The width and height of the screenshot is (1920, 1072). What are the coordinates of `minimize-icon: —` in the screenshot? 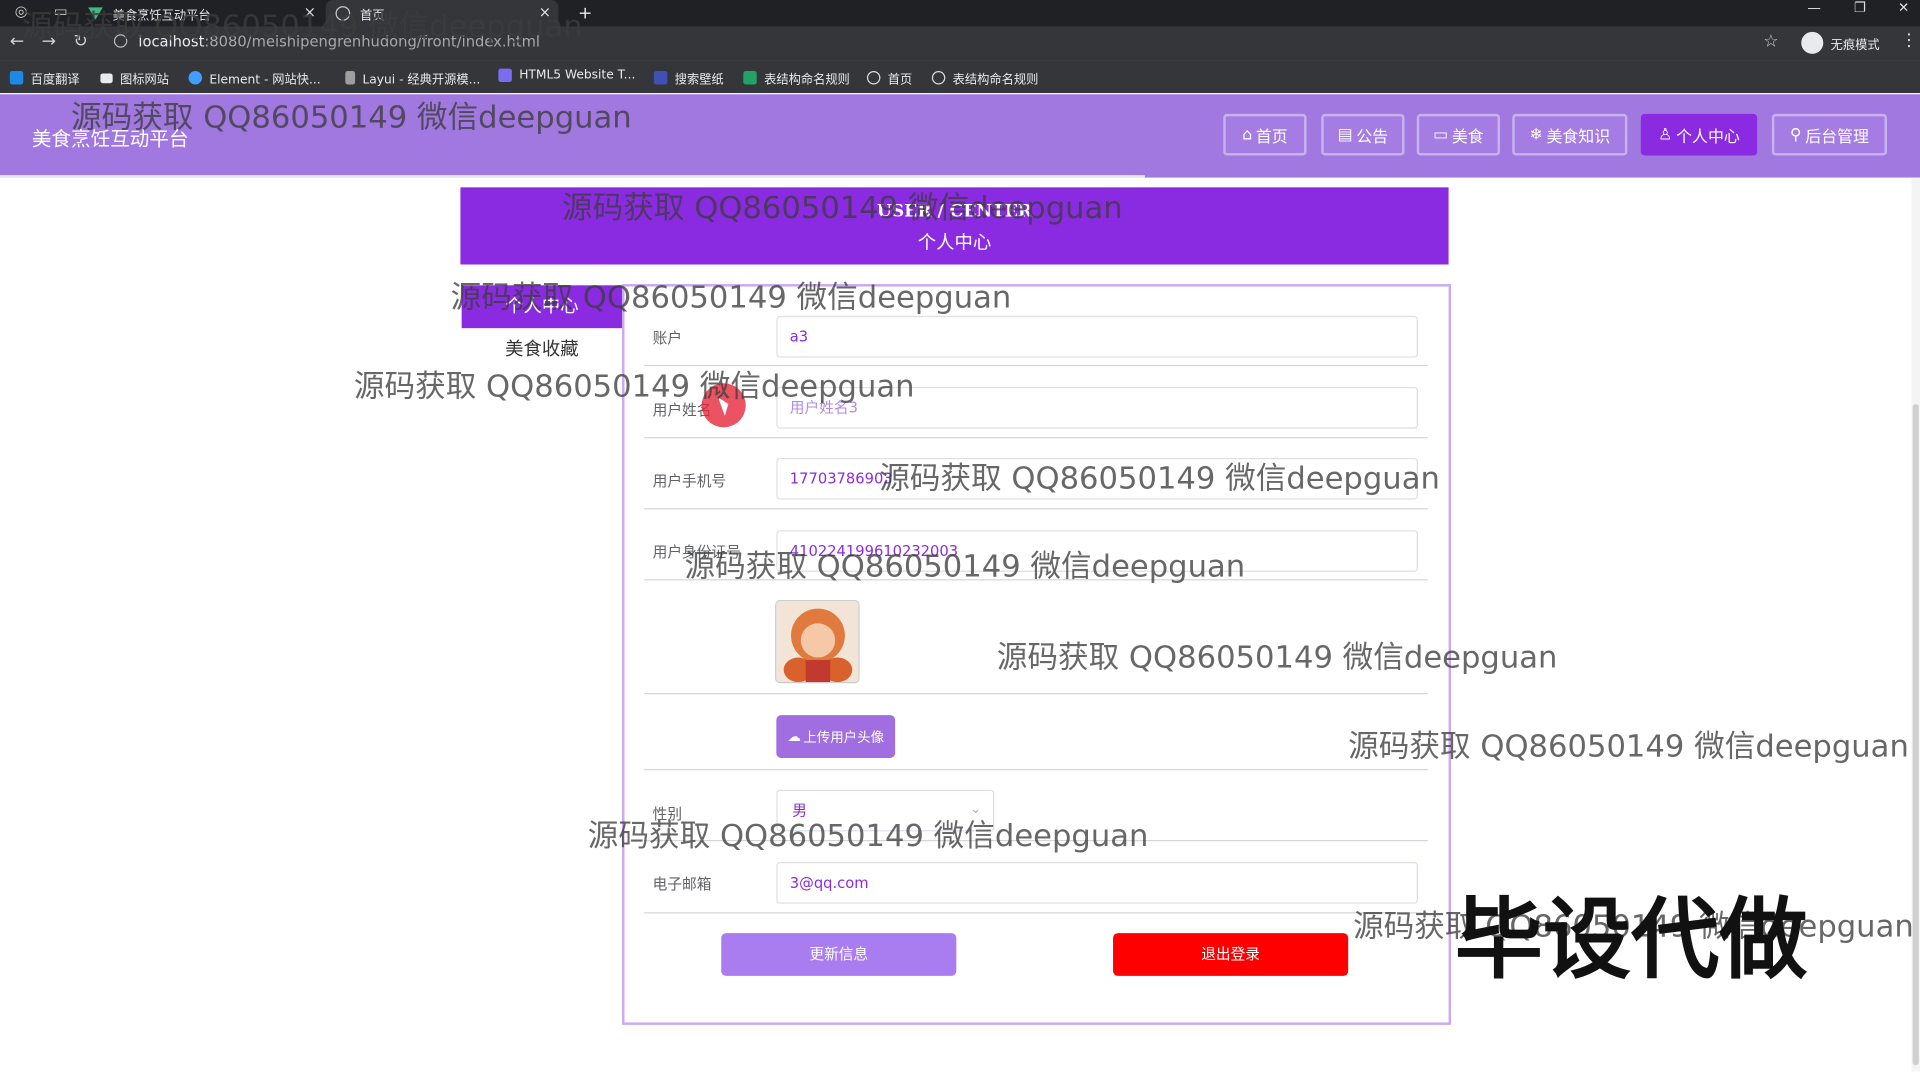 It's located at (1813, 8).